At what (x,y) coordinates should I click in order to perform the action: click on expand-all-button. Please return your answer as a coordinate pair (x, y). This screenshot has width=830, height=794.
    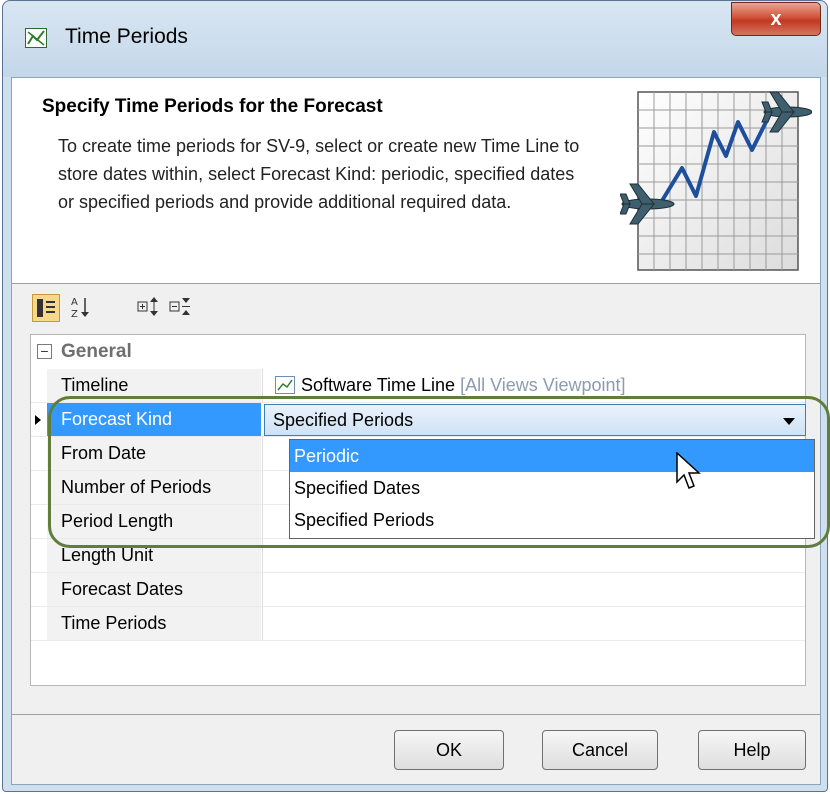
    Looking at the image, I should click on (150, 308).